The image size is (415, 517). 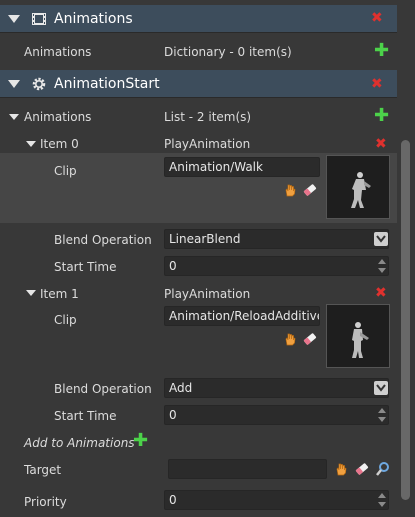 I want to click on magnifier-user-icon, so click(x=383, y=469).